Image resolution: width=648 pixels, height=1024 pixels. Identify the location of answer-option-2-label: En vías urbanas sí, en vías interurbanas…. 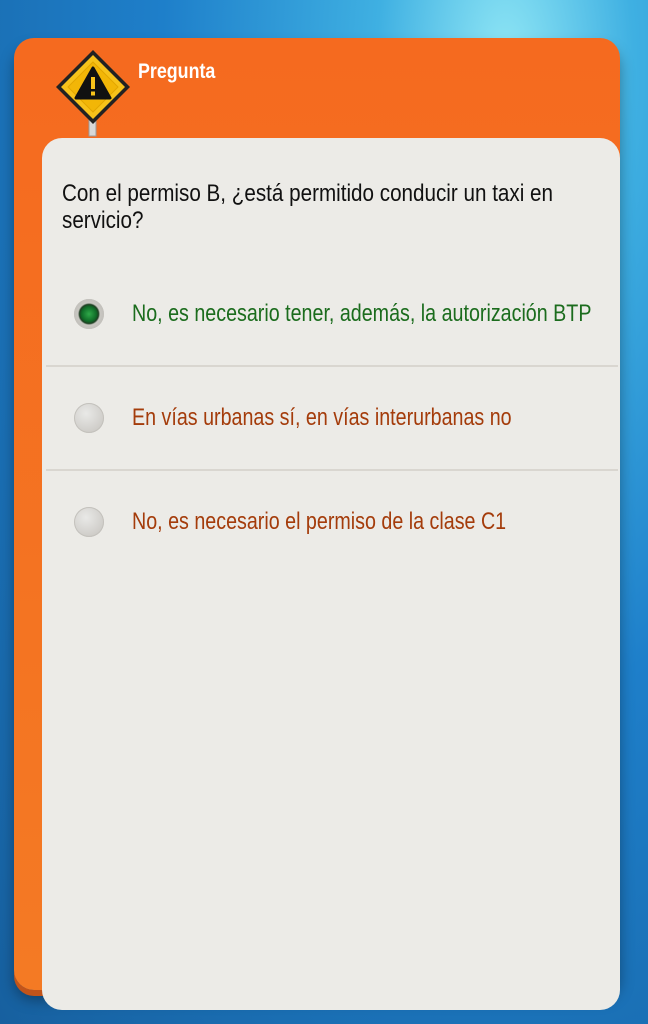
(322, 417).